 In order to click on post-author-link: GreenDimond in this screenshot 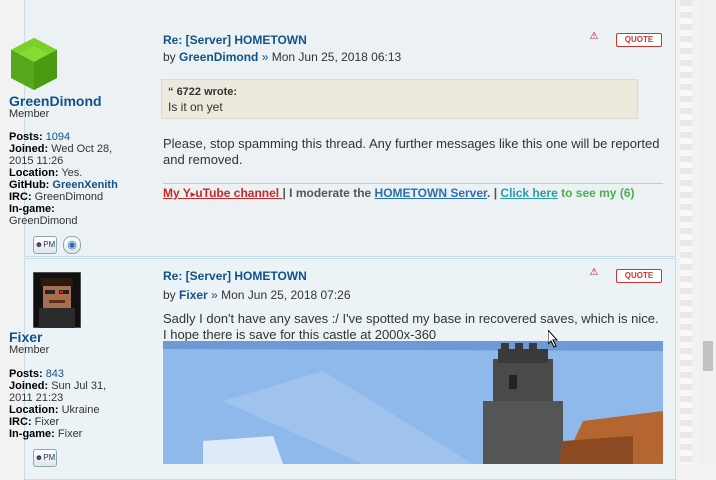, I will do `click(218, 57)`.